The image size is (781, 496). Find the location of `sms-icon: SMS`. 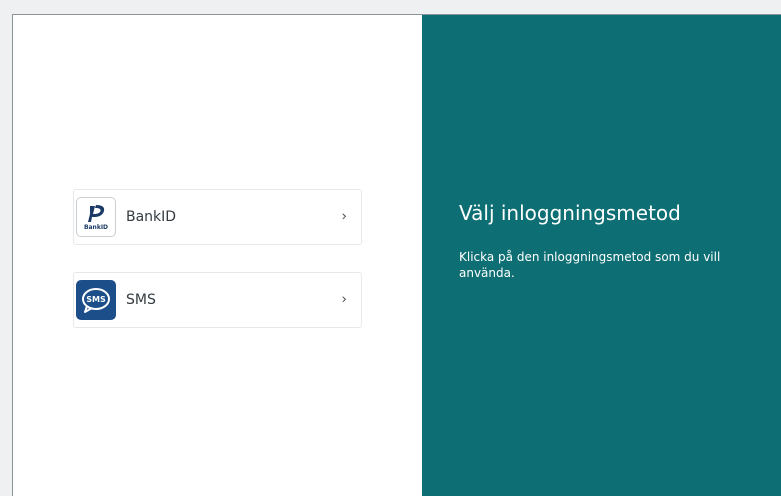

sms-icon: SMS is located at coordinates (96, 300).